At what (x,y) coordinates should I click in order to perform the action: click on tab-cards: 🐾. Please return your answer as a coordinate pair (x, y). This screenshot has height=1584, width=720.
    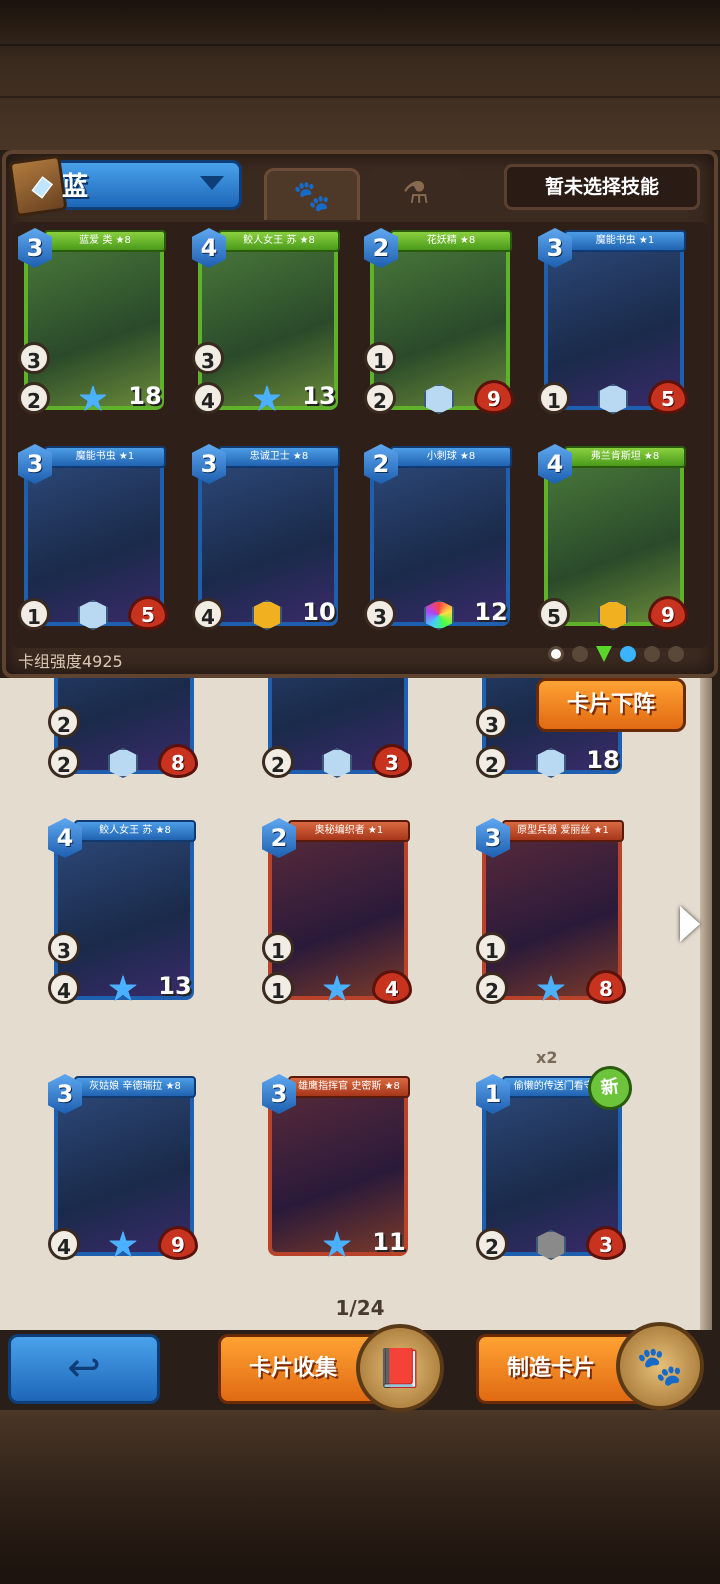
    Looking at the image, I should click on (312, 194).